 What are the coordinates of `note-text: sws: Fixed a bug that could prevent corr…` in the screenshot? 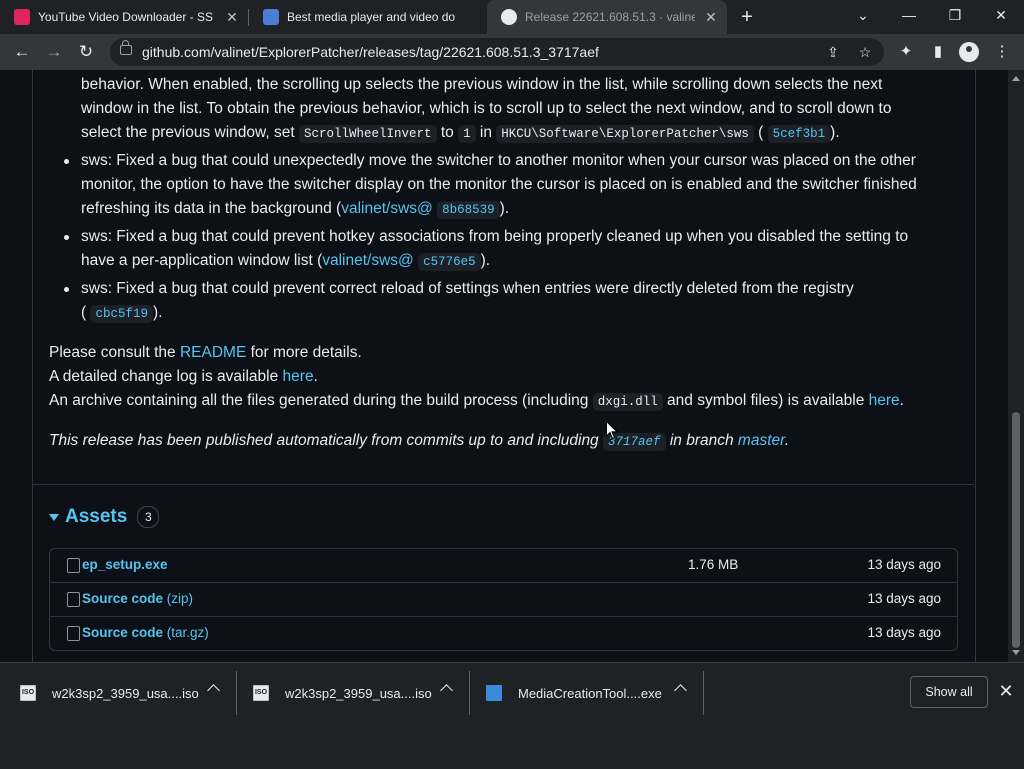 It's located at (467, 288).